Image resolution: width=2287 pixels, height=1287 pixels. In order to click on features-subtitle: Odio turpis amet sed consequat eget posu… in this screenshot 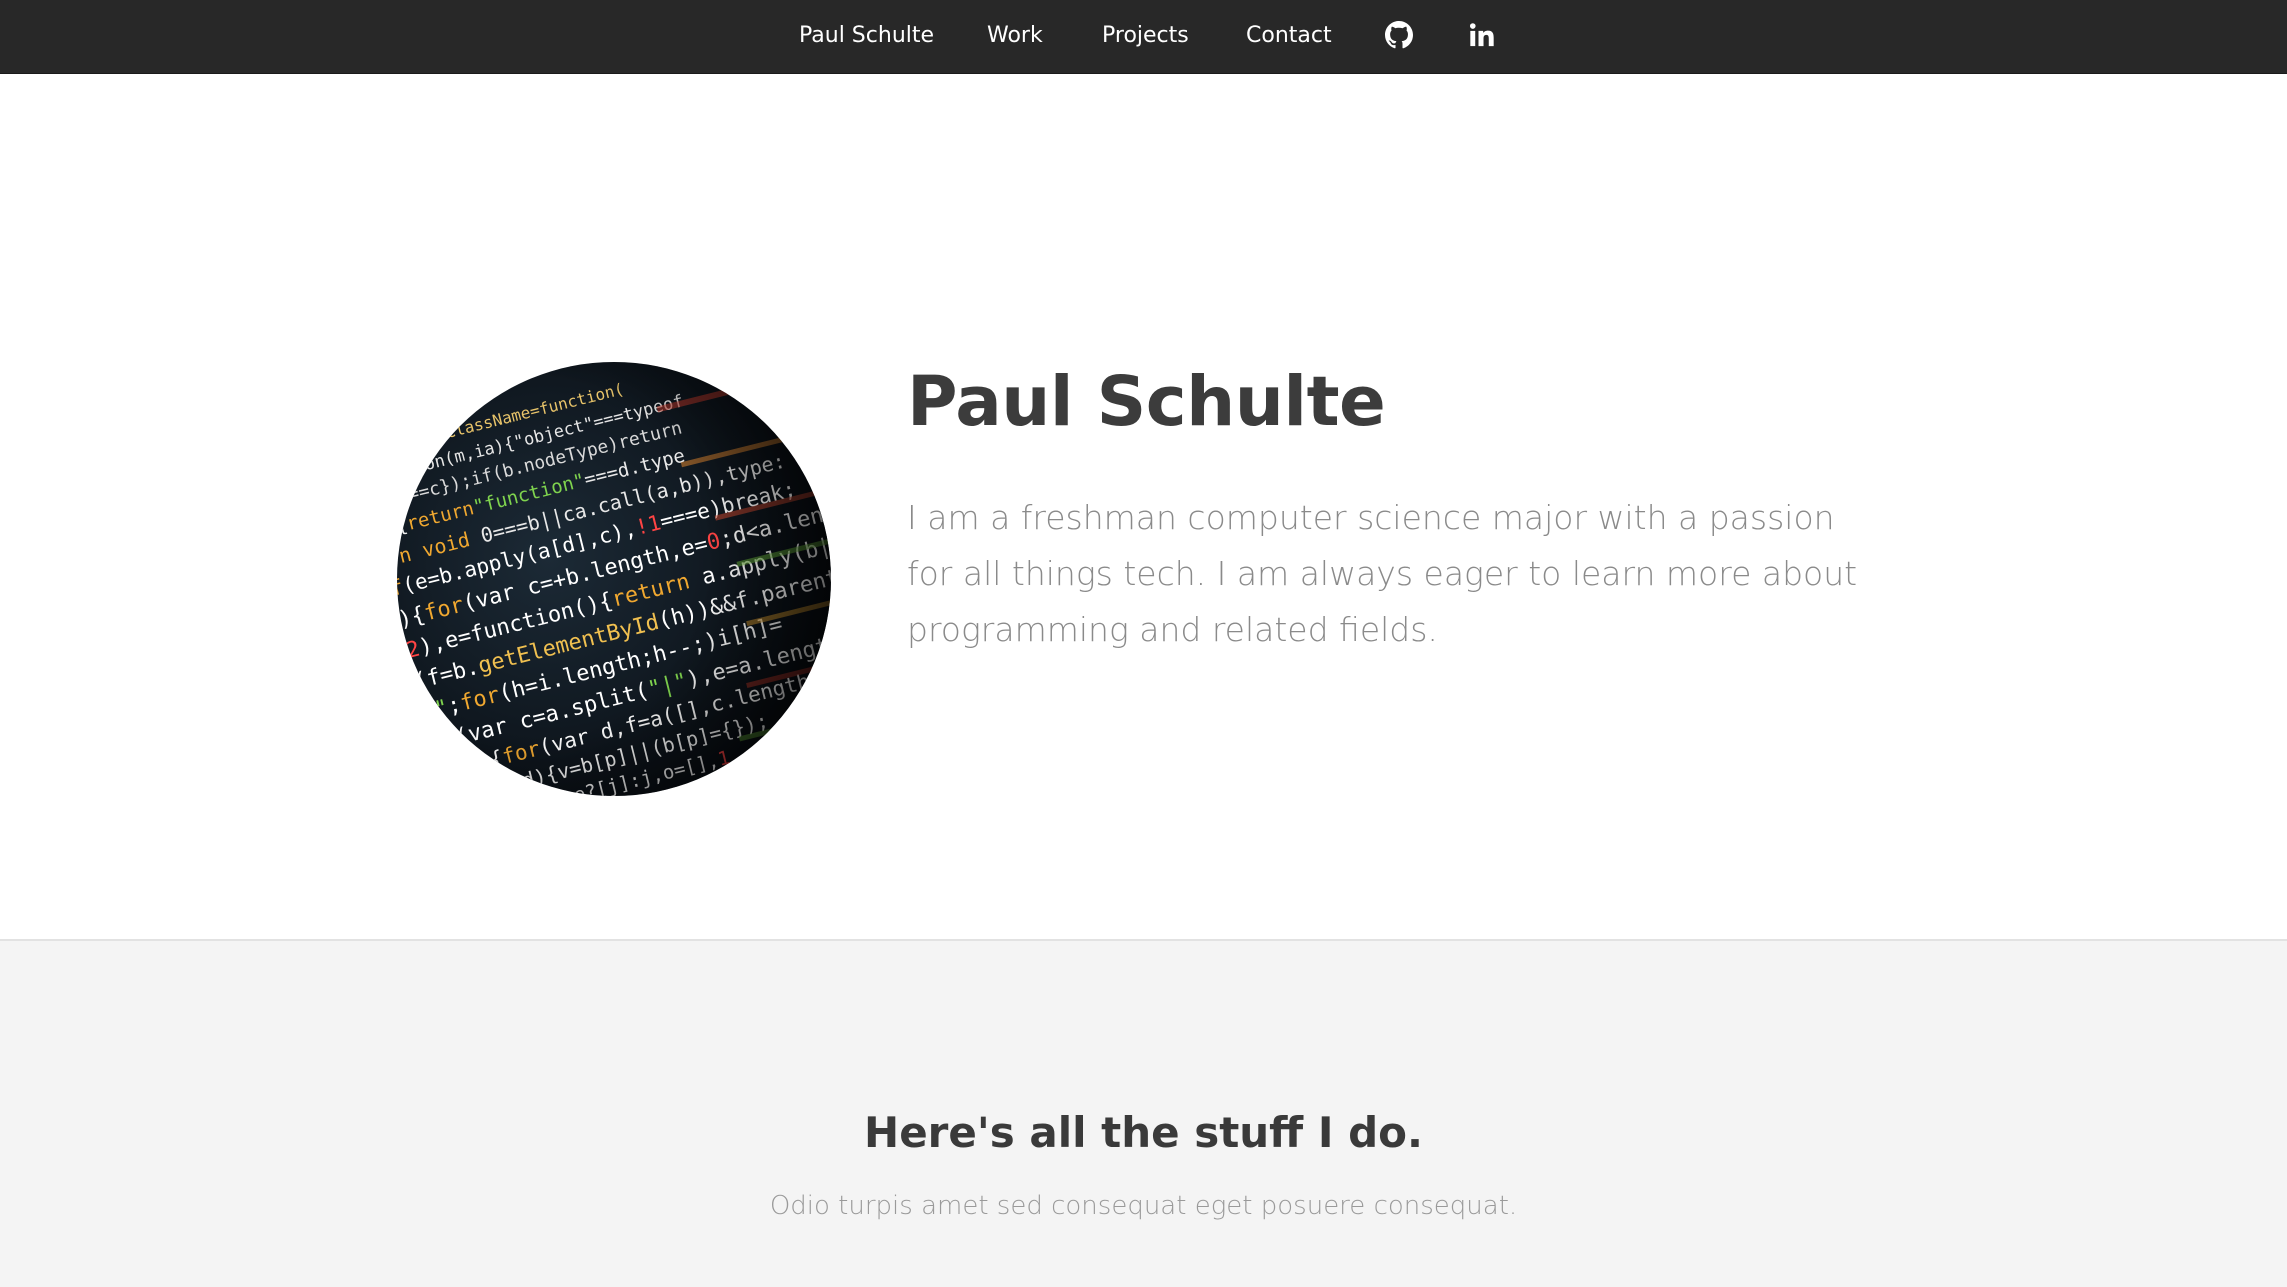, I will do `click(1143, 1206)`.